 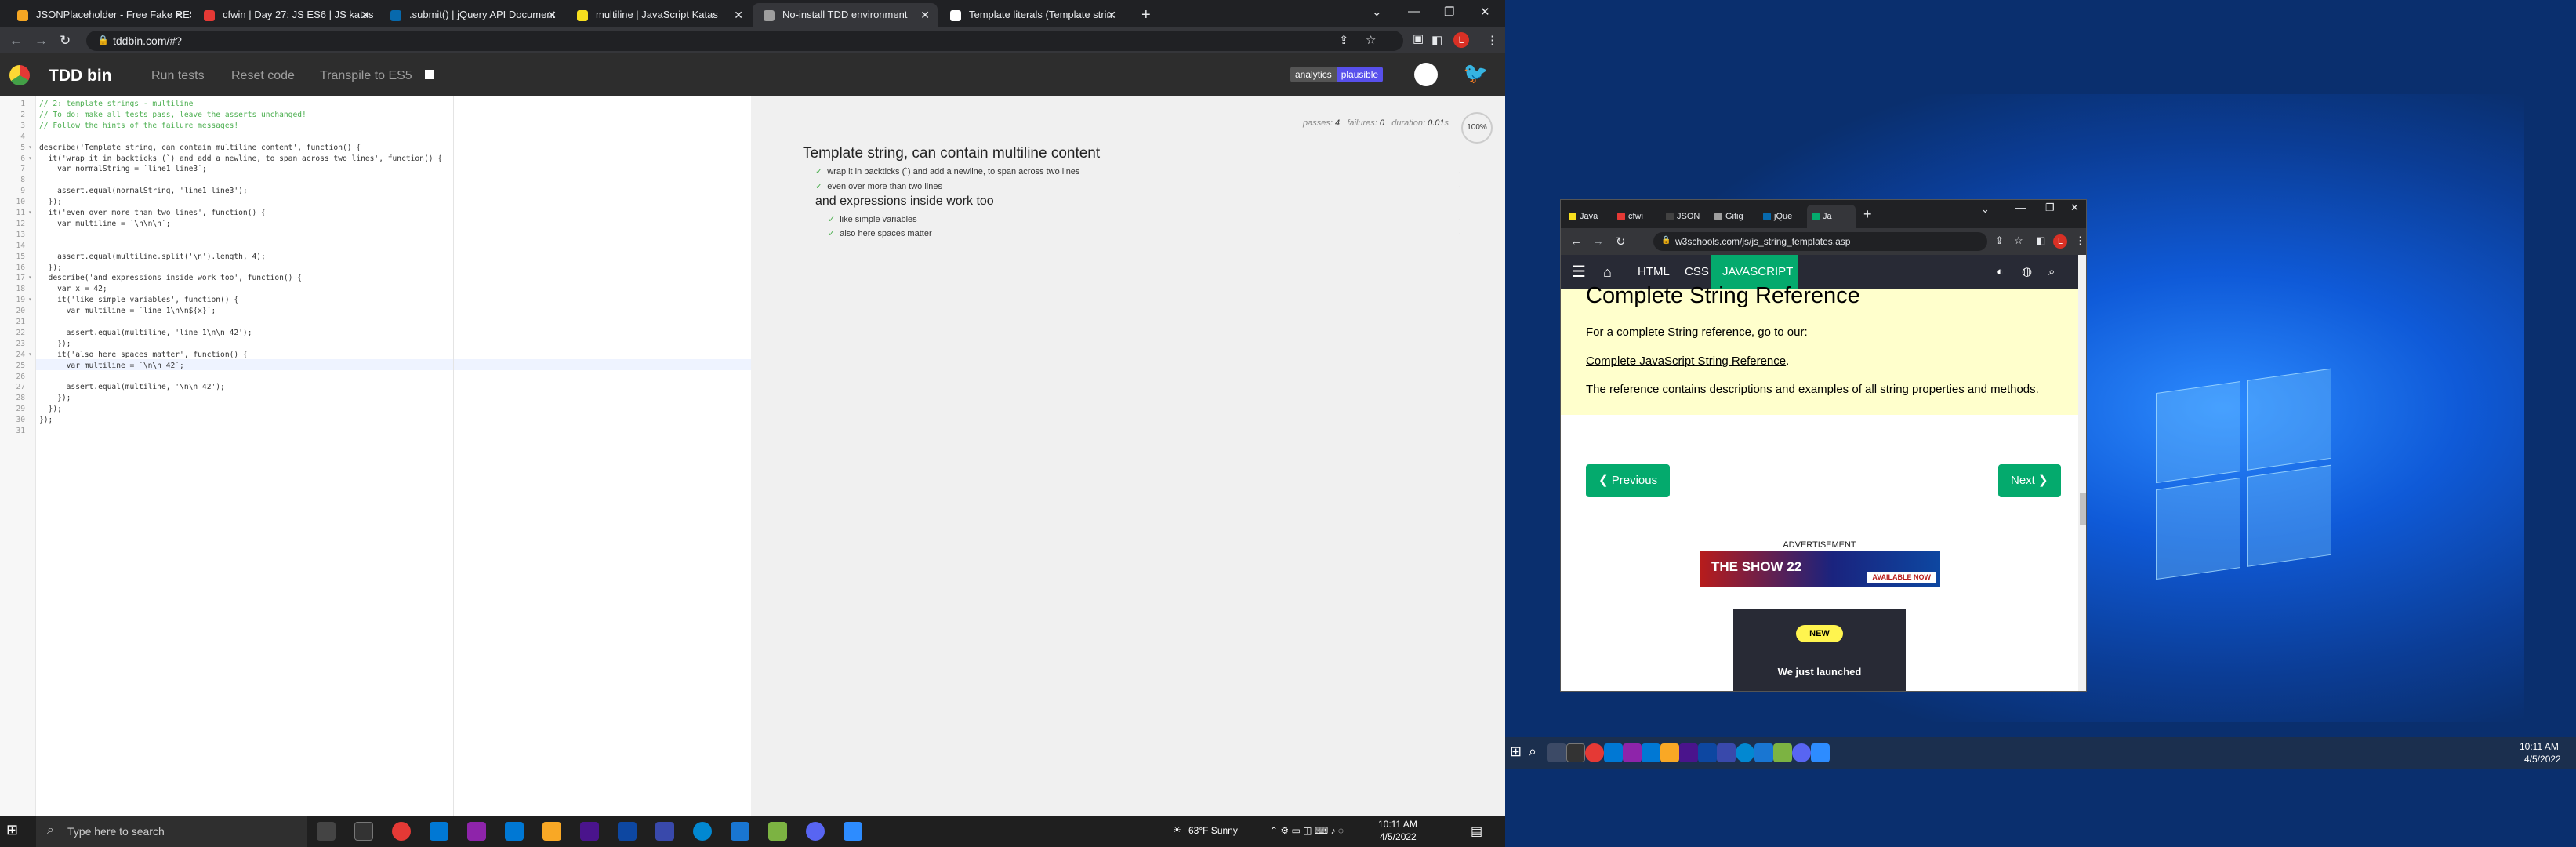 I want to click on taskbar-search: ⌕ Type here to search, so click(x=171, y=831).